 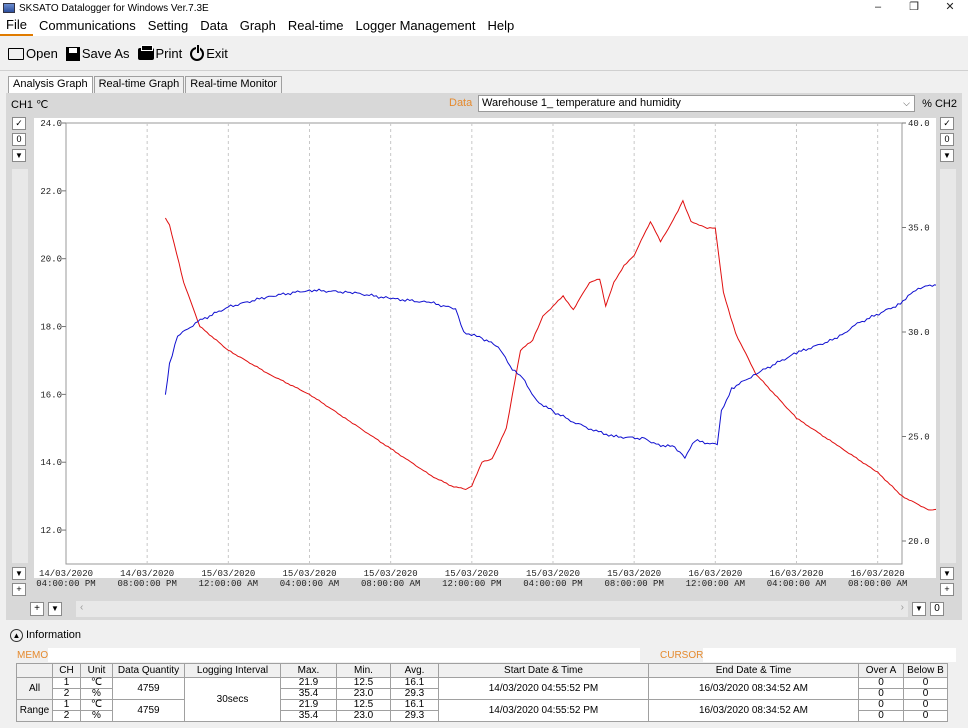 What do you see at coordinates (66, 705) in the screenshot?
I see `cell-ch: 1` at bounding box center [66, 705].